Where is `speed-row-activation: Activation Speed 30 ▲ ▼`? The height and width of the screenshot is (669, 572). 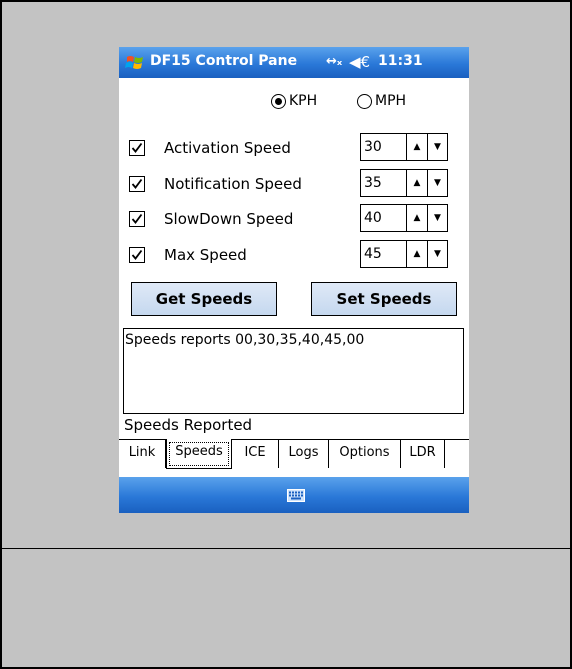 speed-row-activation: Activation Speed 30 ▲ ▼ is located at coordinates (294, 148).